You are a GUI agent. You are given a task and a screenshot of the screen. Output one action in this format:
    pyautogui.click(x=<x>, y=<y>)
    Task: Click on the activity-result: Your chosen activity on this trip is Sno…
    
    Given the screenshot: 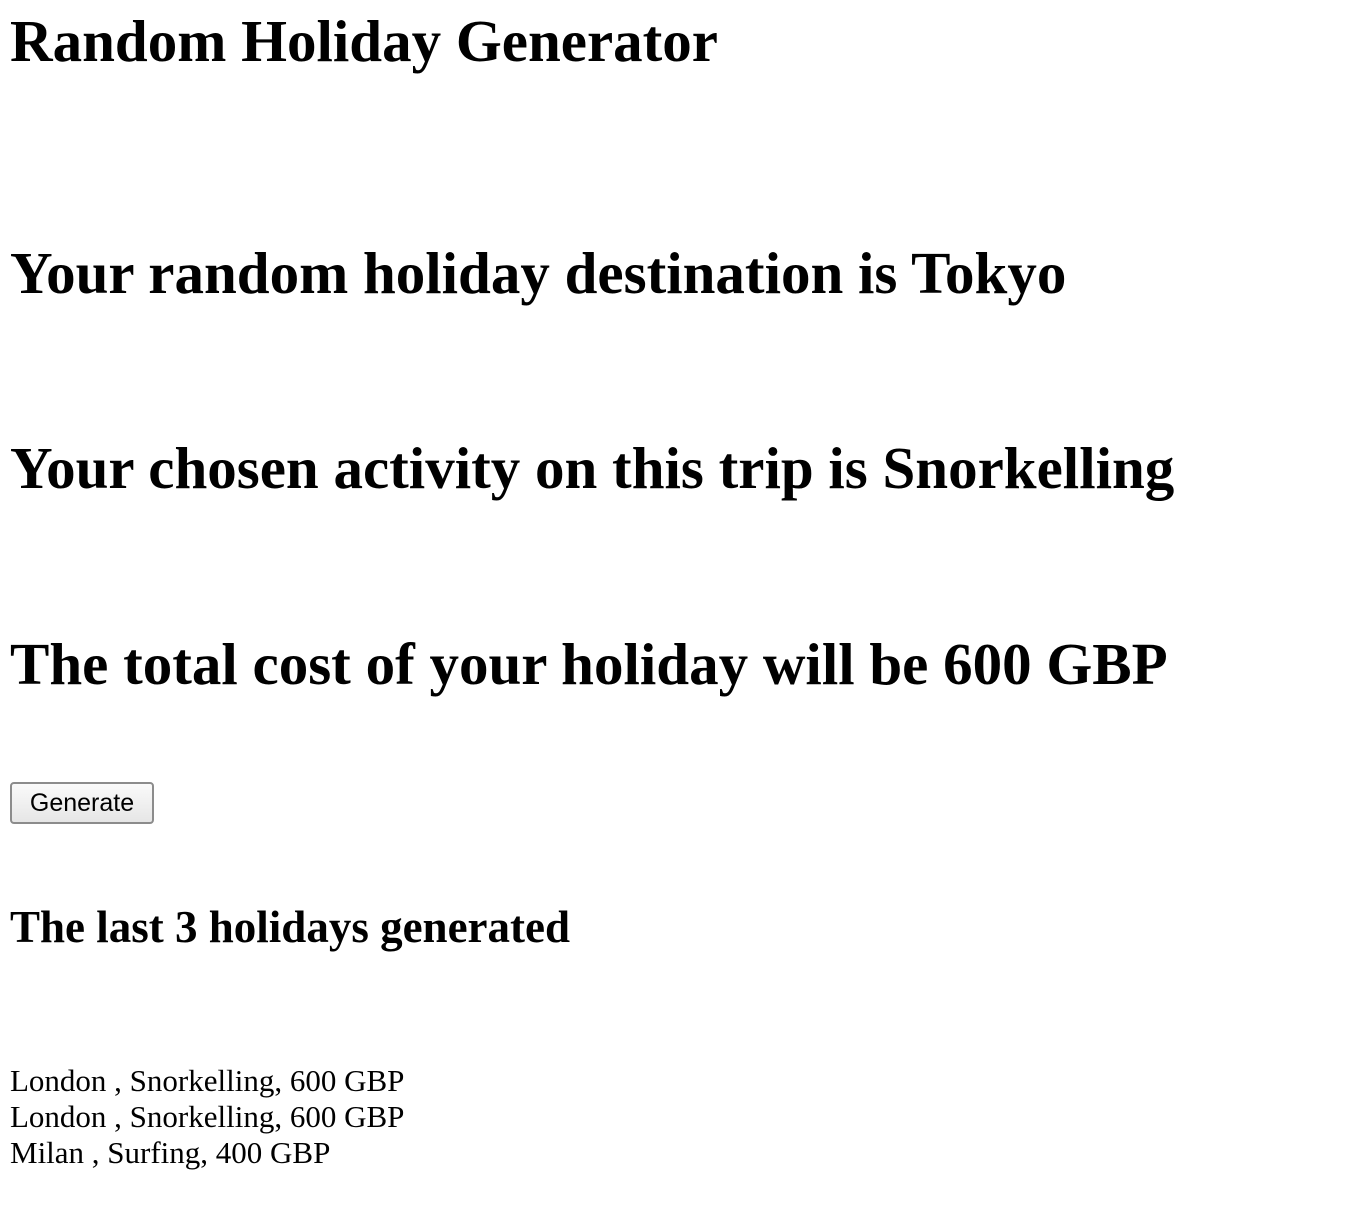 What is the action you would take?
    pyautogui.click(x=592, y=468)
    